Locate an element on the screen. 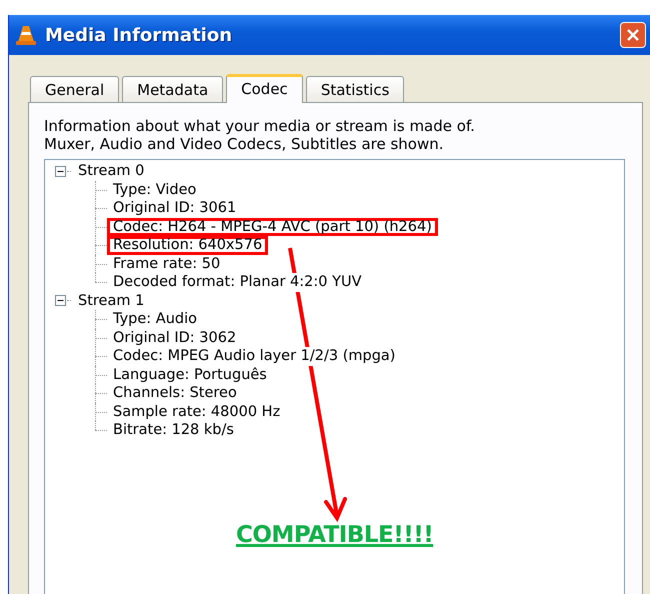  window-title: Media Information is located at coordinates (138, 36).